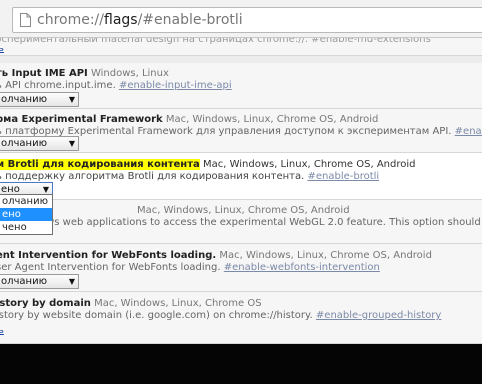 The image size is (482, 384). Describe the element at coordinates (343, 176) in the screenshot. I see `experiment-anchor-link: #enable-brotli` at that location.